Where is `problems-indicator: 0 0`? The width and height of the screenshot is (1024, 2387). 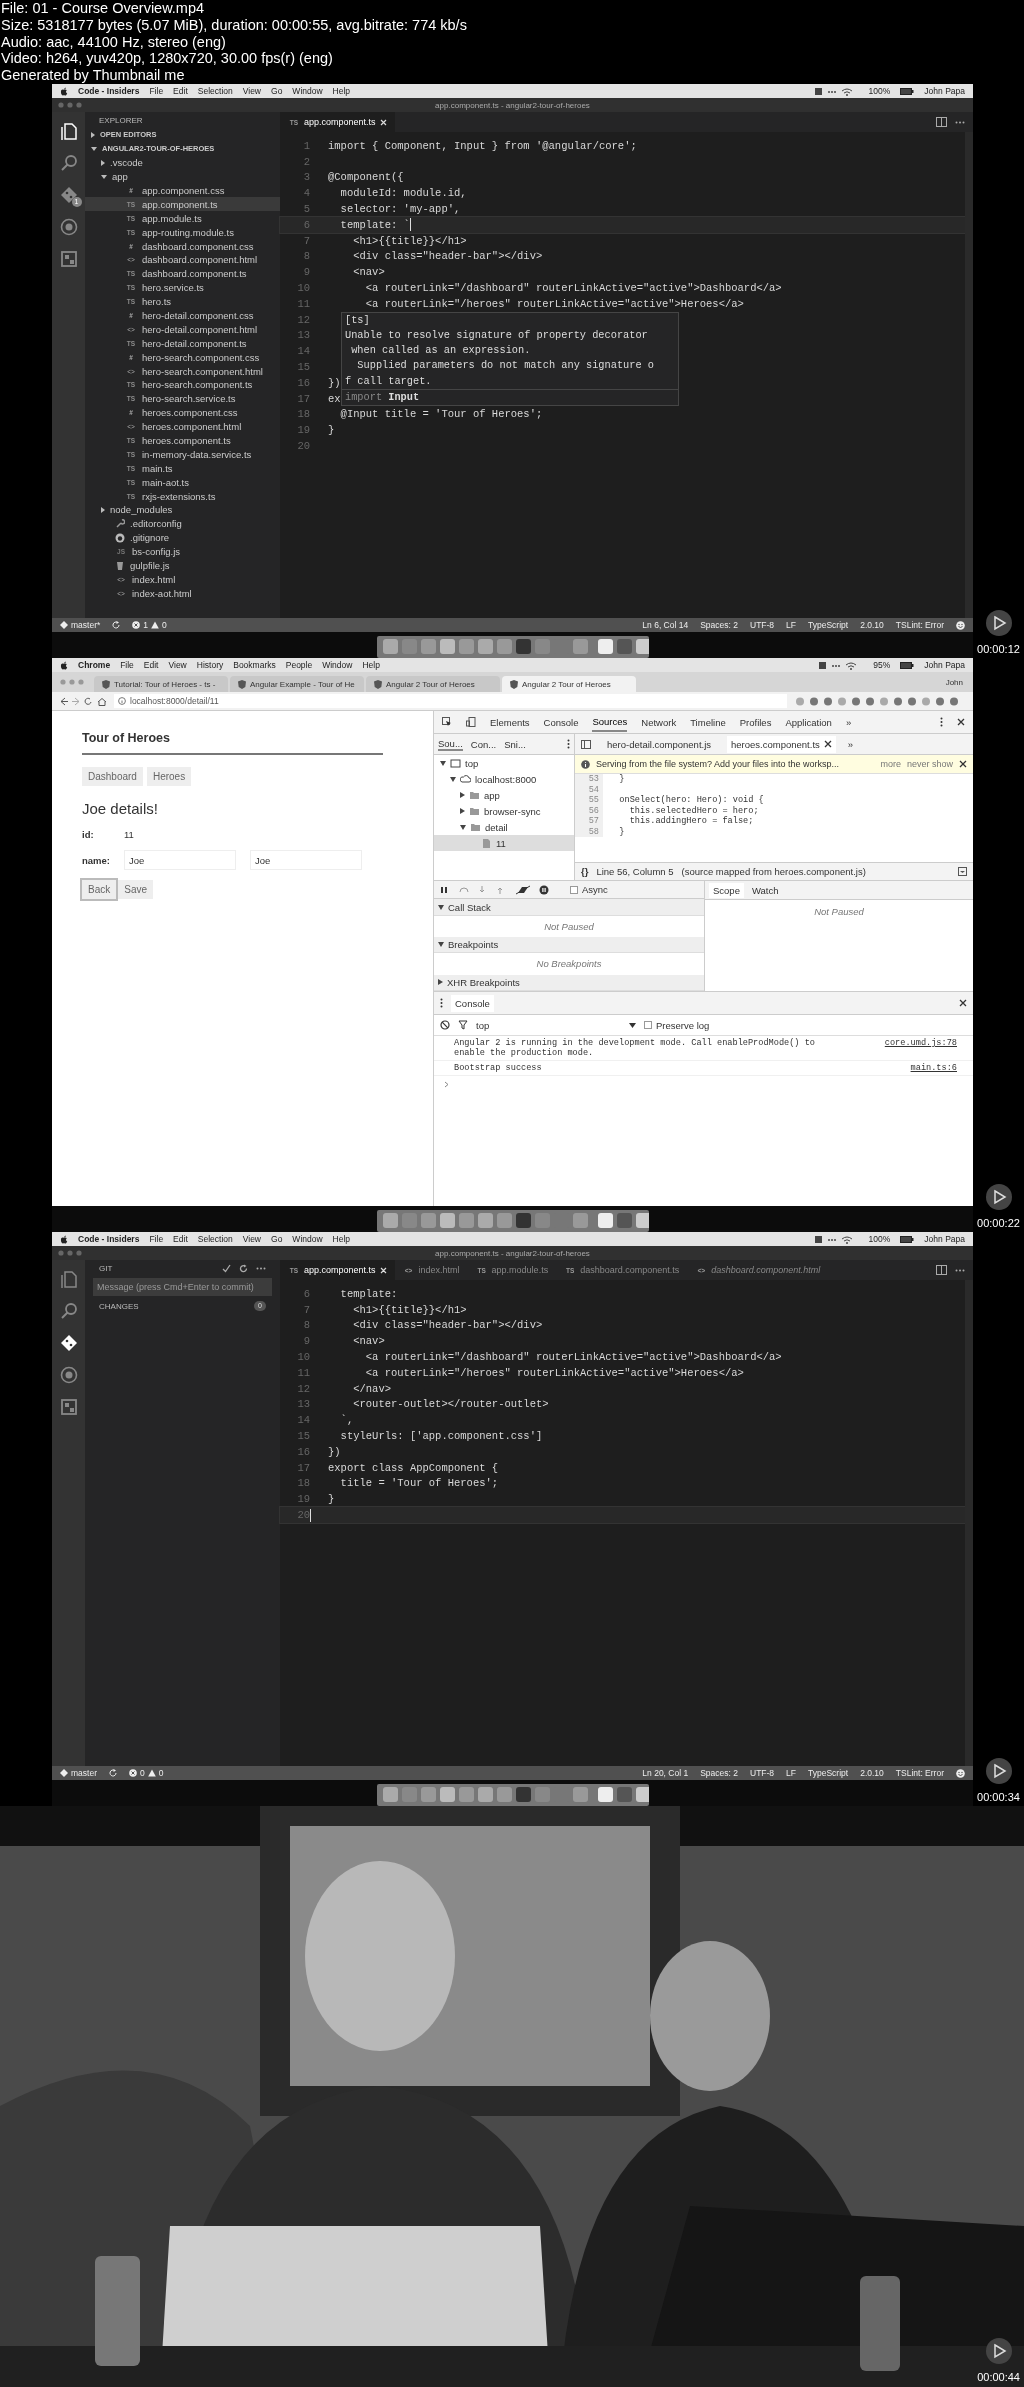
problems-indicator: 0 0 is located at coordinates (146, 1773).